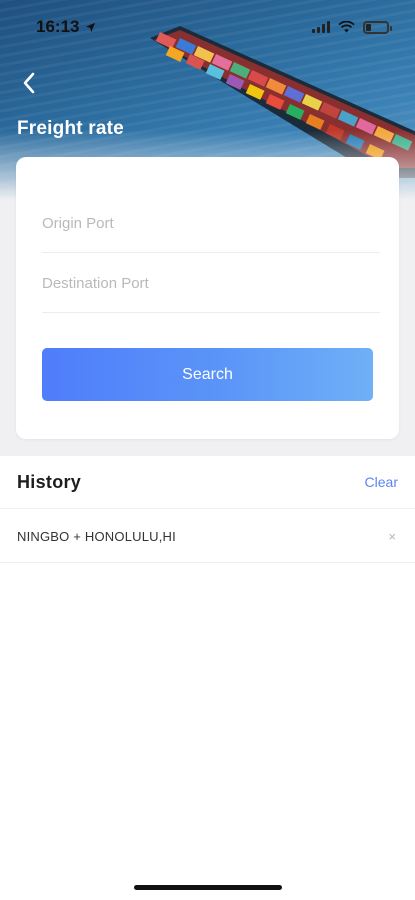  Describe the element at coordinates (207, 482) in the screenshot. I see `history-header: History Clear` at that location.